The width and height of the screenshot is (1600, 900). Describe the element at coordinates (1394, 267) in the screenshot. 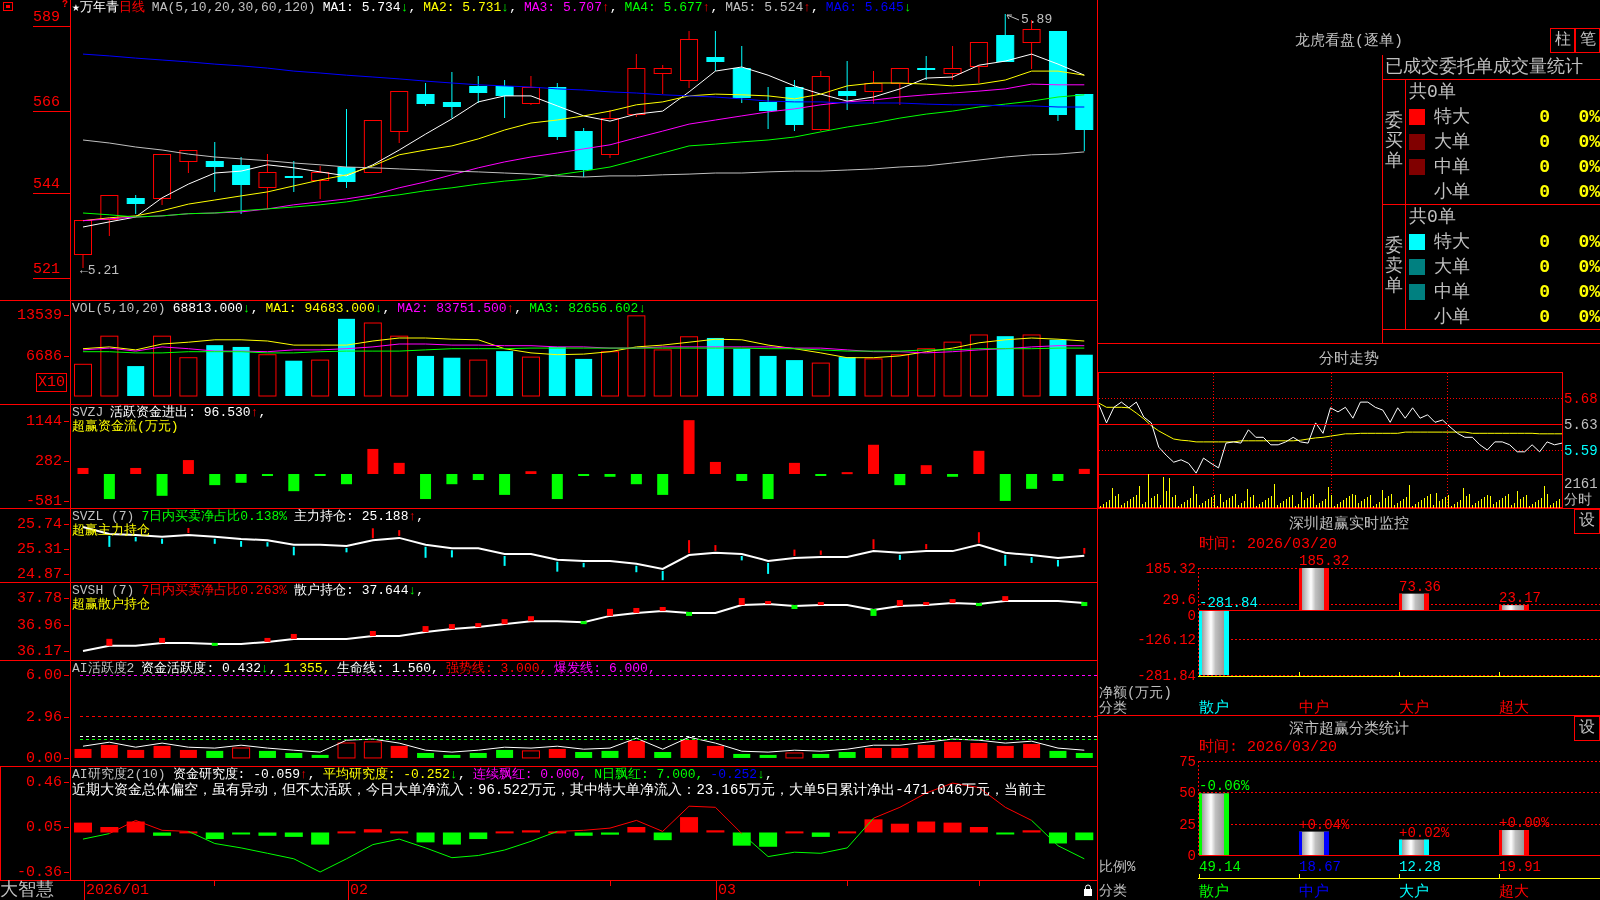

I see `side-label: 委卖单` at that location.